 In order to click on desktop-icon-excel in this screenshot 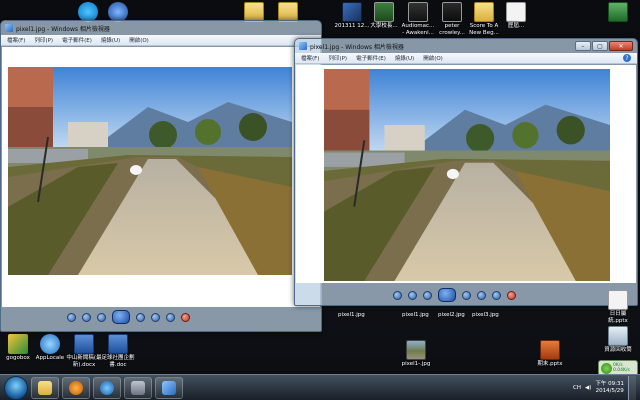, I will do `click(618, 12)`.